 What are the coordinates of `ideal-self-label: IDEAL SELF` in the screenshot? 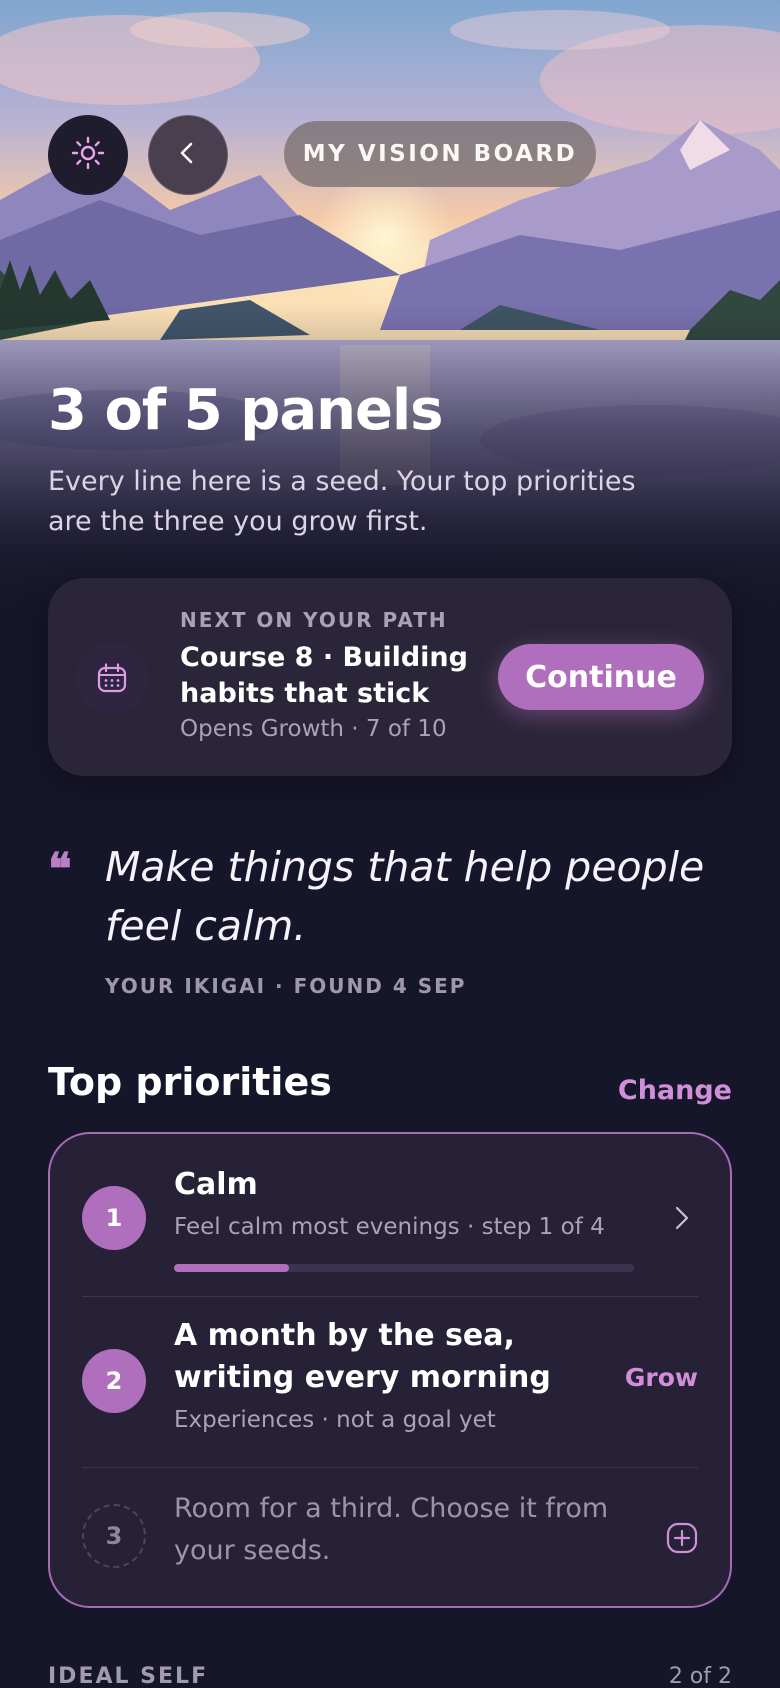 It's located at (128, 1676).